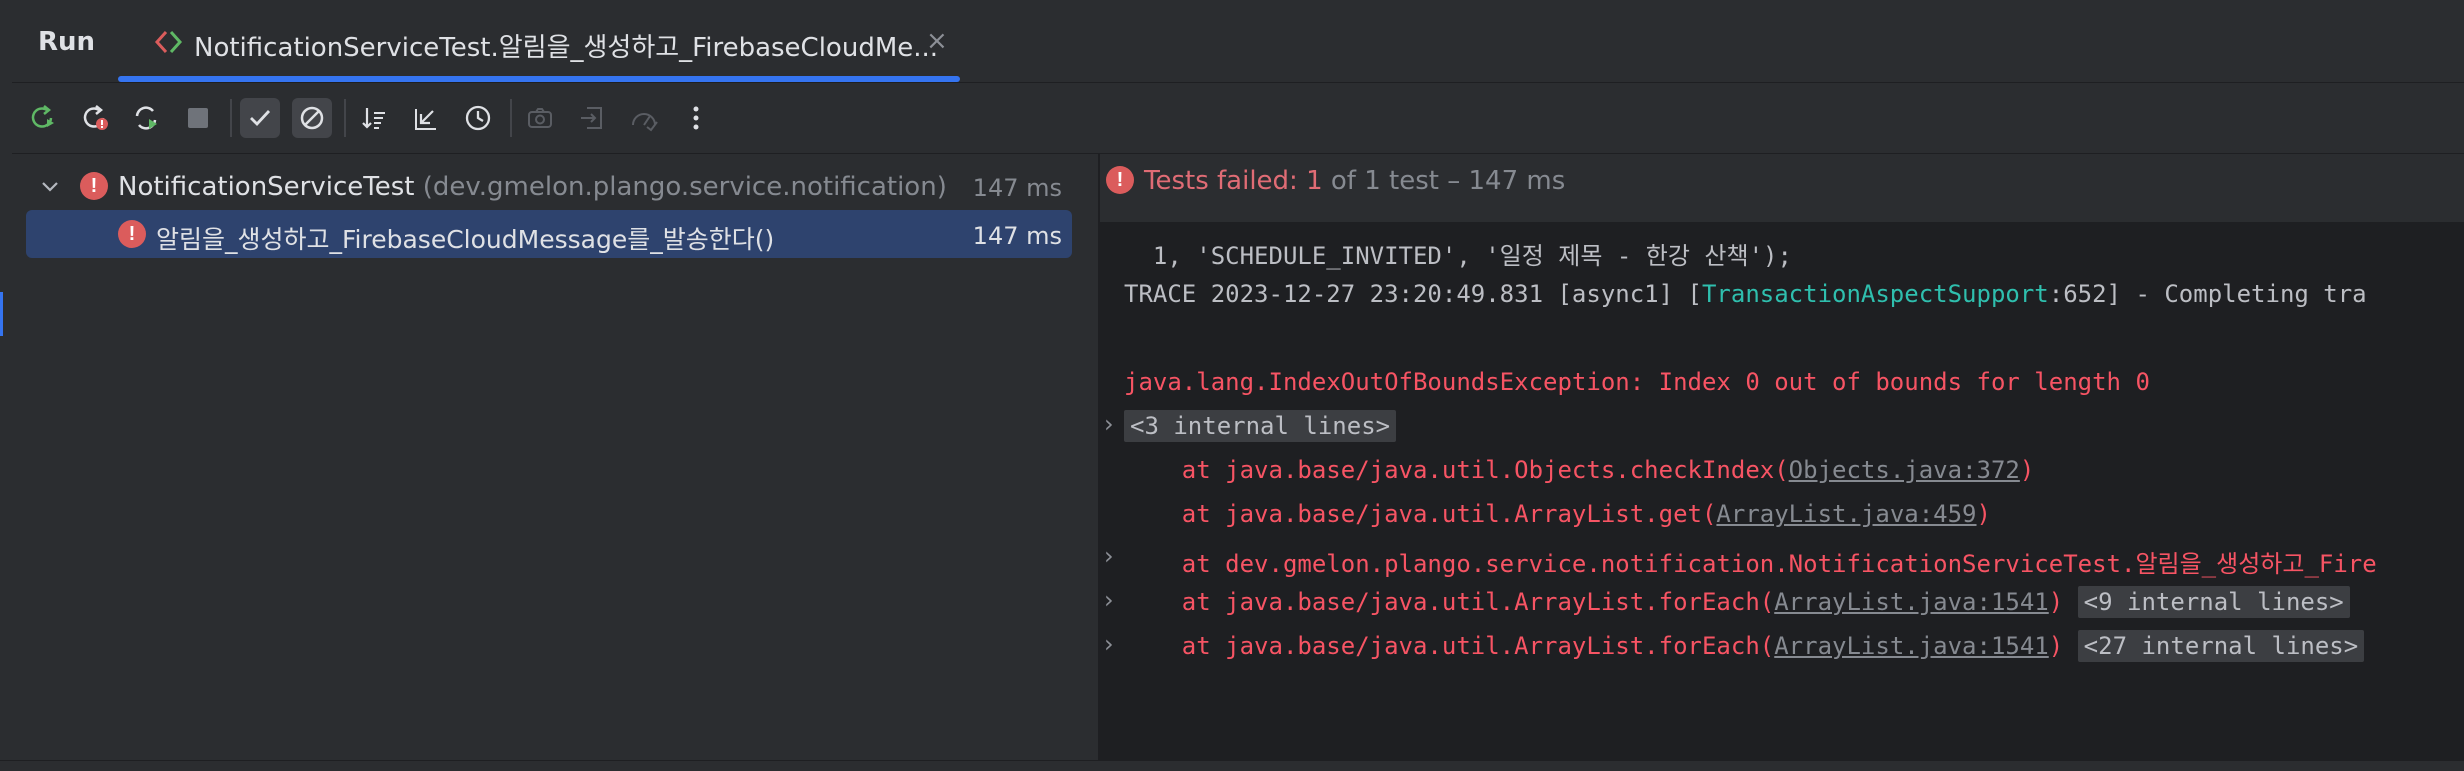 This screenshot has height=771, width=2464. Describe the element at coordinates (374, 118) in the screenshot. I see `sort-icon` at that location.